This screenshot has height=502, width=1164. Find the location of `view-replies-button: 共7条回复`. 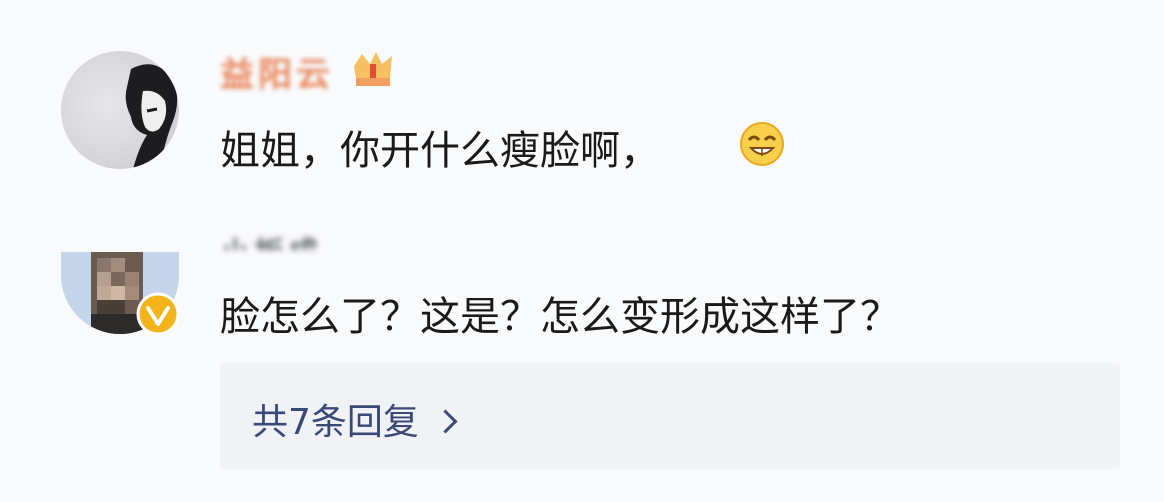

view-replies-button: 共7条回复 is located at coordinates (355, 419).